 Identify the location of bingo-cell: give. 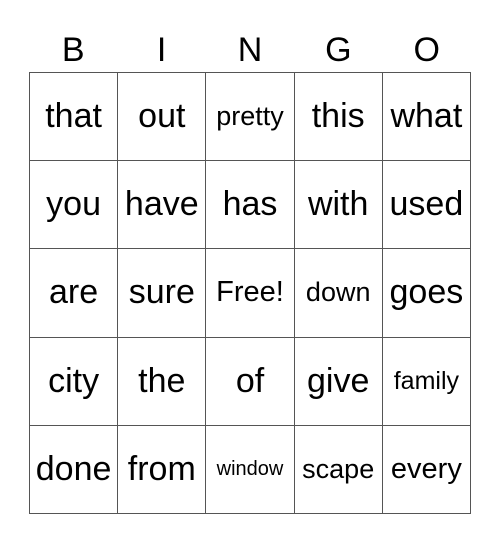
(338, 381).